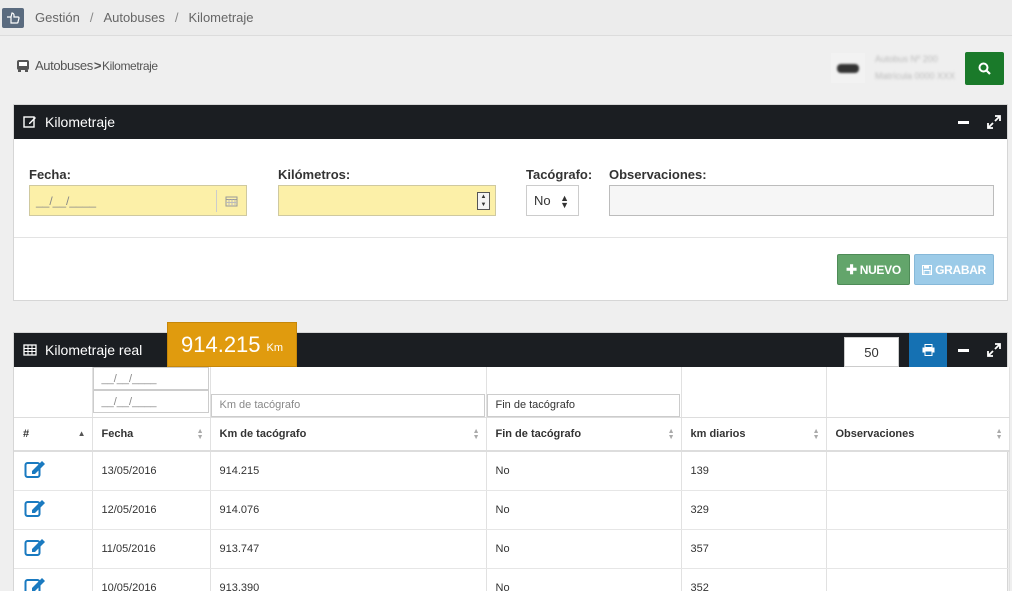 This screenshot has height=591, width=1012. I want to click on filter-cell-obs, so click(918, 392).